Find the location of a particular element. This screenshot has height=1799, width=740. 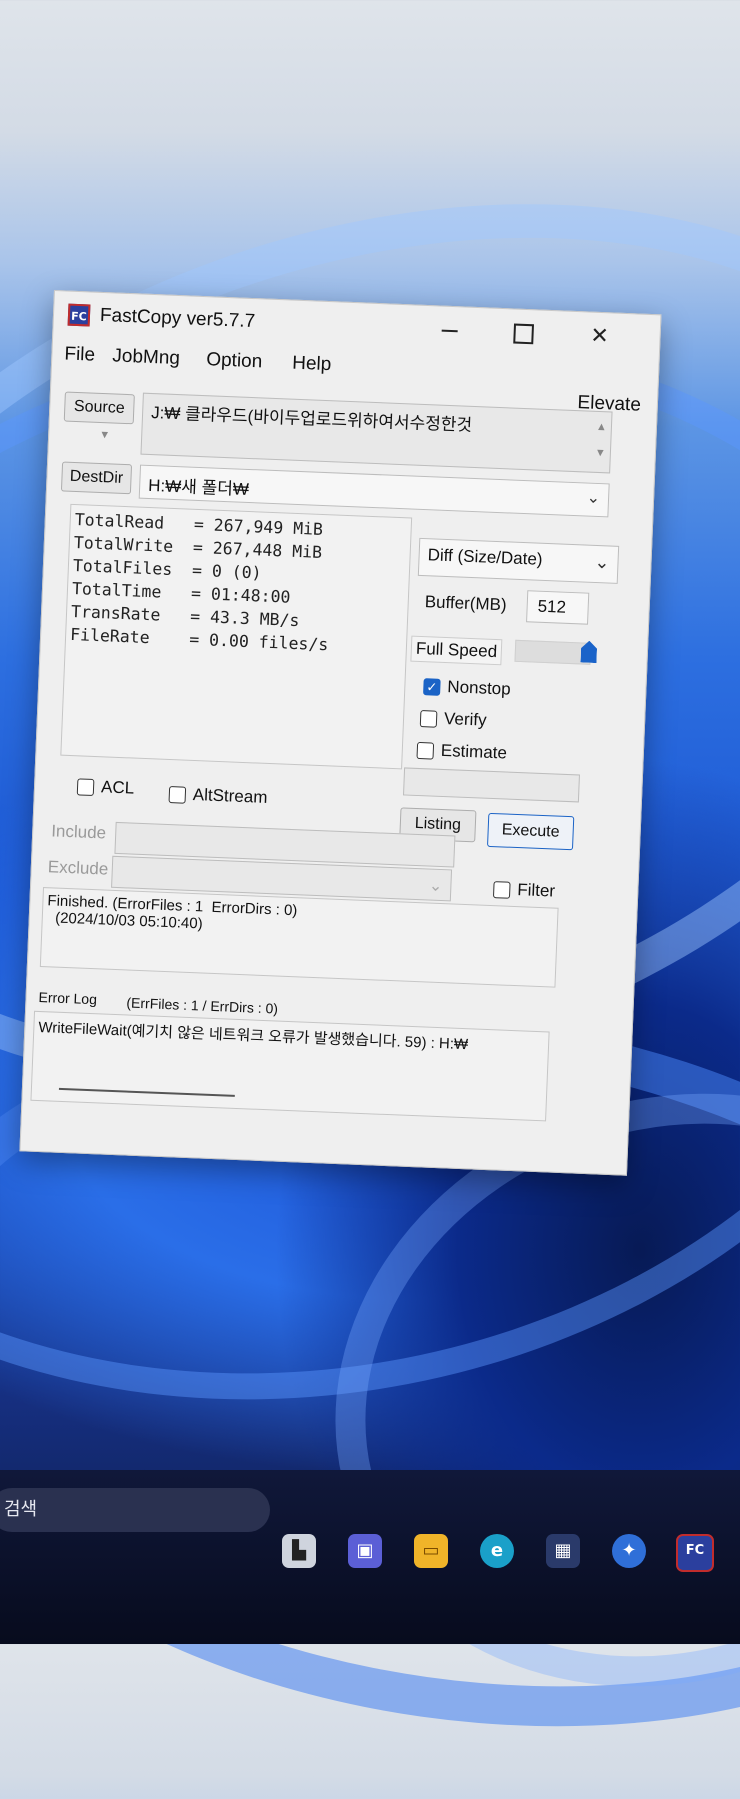

estimate-label: Estimate is located at coordinates (474, 751).